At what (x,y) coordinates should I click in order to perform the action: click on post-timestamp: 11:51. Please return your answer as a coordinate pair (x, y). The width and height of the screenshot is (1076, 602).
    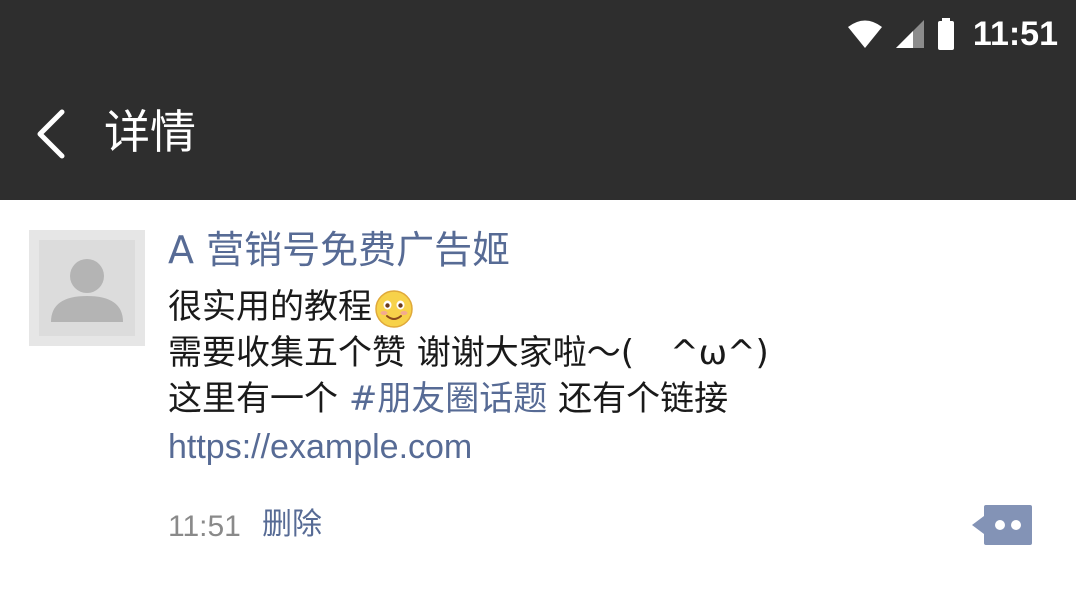
    Looking at the image, I should click on (204, 526).